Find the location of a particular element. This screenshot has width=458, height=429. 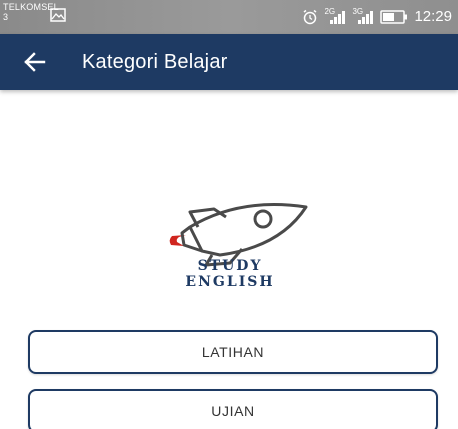

latihan-label: LATIHAN is located at coordinates (233, 352).